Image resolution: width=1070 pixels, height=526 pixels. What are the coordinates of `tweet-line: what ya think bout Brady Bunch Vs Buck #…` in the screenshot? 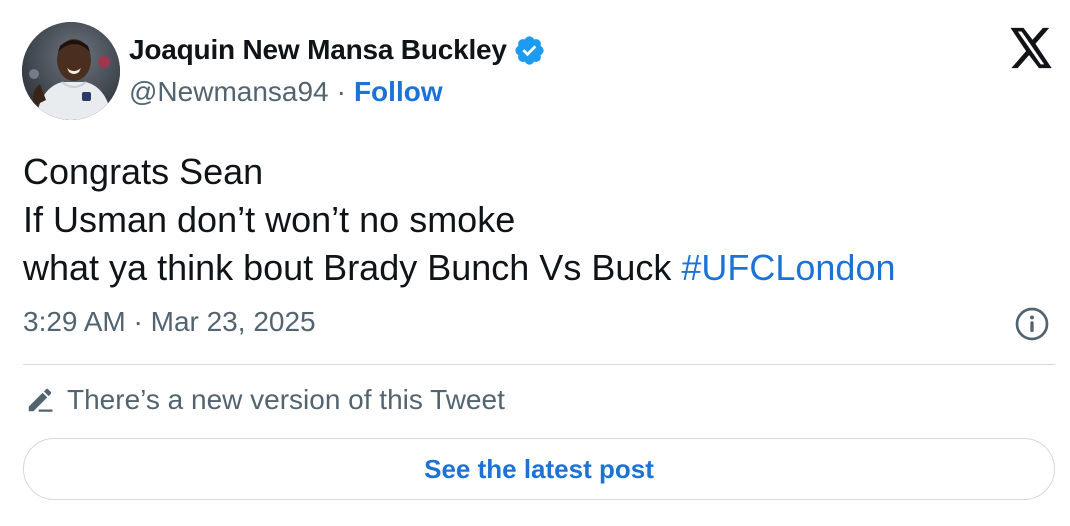 It's located at (459, 268).